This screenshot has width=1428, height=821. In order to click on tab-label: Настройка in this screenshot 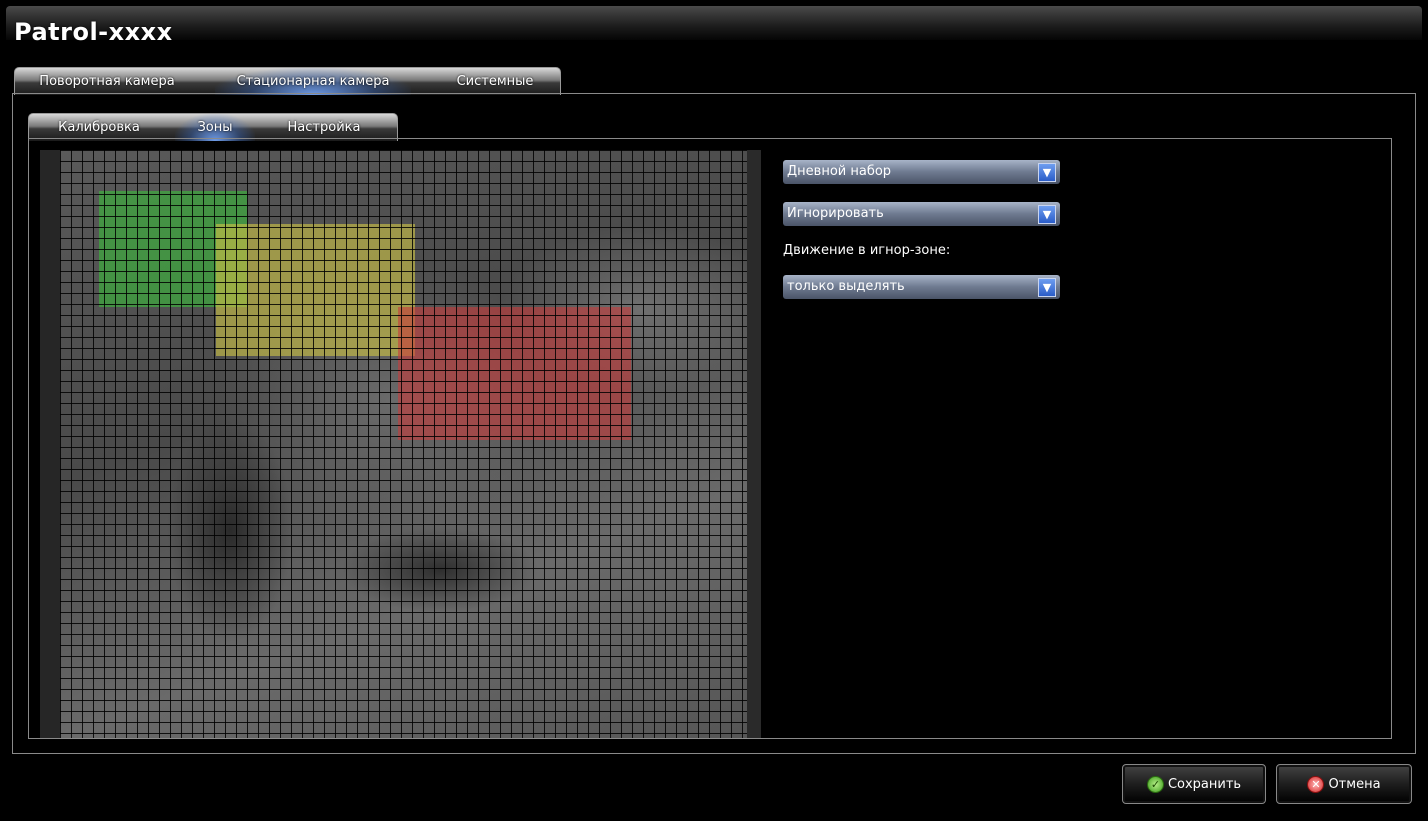, I will do `click(324, 127)`.